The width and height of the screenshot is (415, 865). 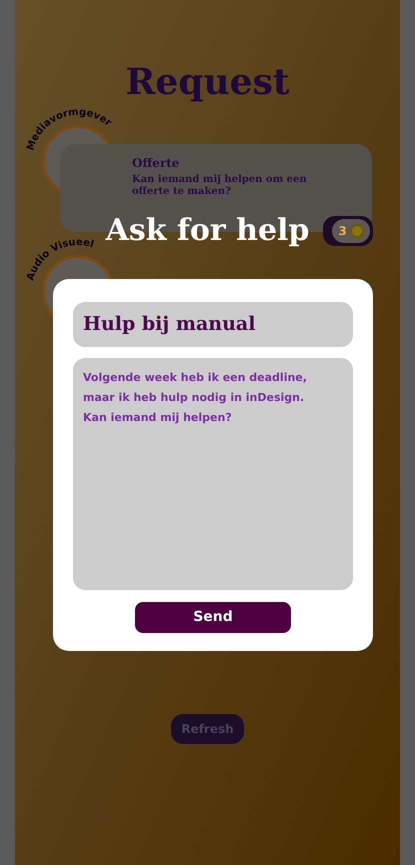 I want to click on subject-field: Hulp bij manual, so click(x=213, y=324).